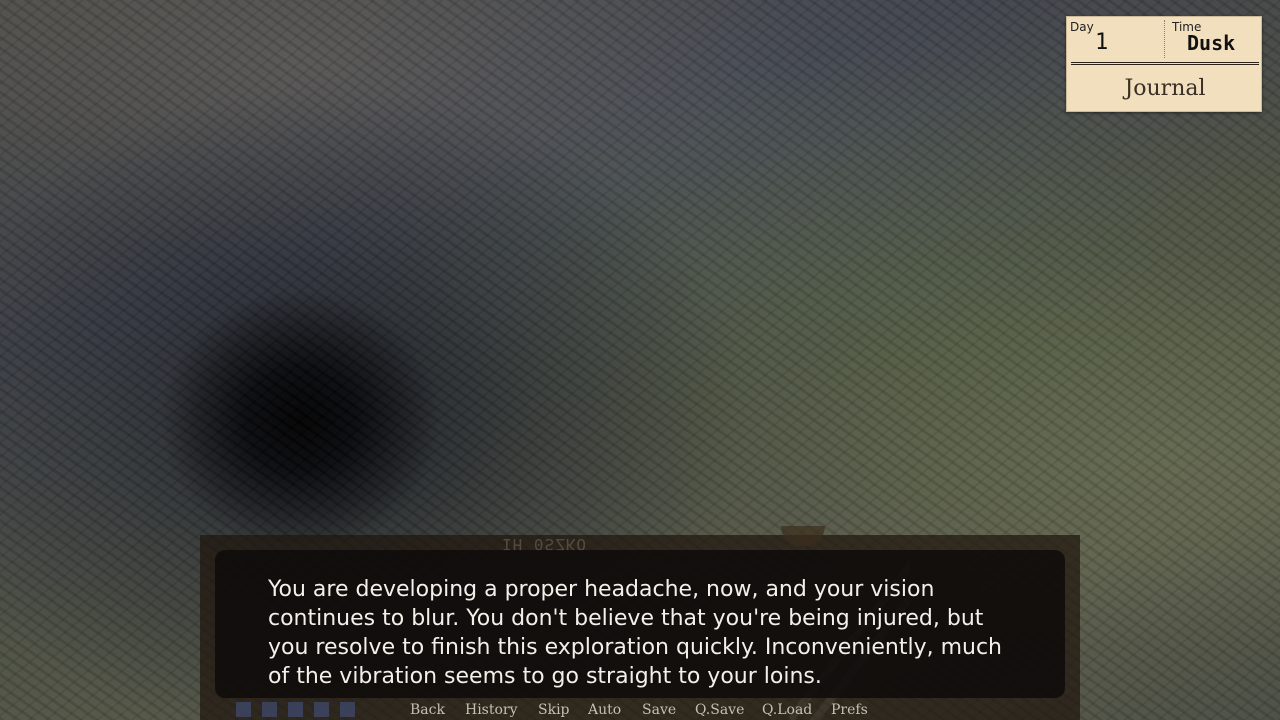 The width and height of the screenshot is (1280, 720). Describe the element at coordinates (554, 710) in the screenshot. I see `quick-menu-skip: Skip` at that location.